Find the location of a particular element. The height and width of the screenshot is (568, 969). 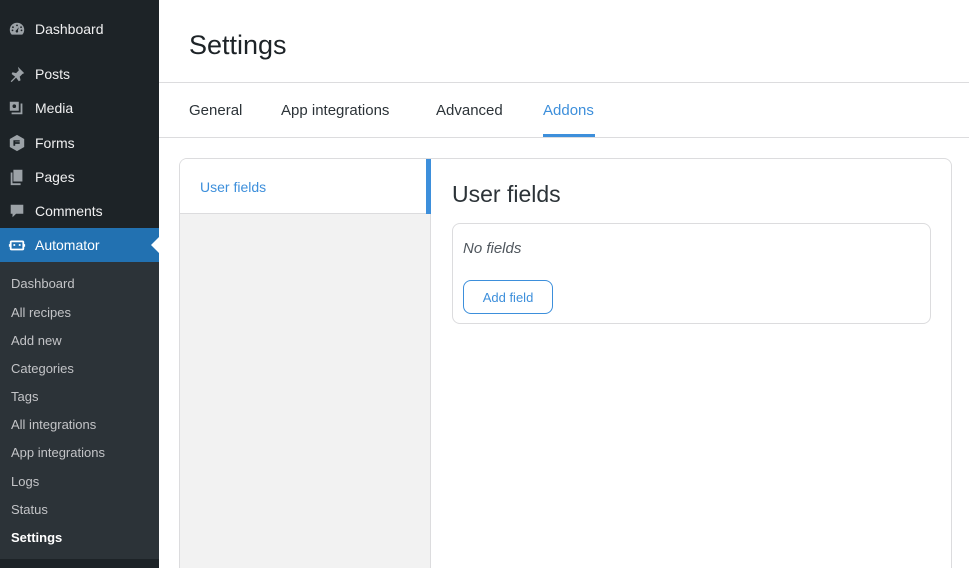

page-title: Settings is located at coordinates (238, 45).